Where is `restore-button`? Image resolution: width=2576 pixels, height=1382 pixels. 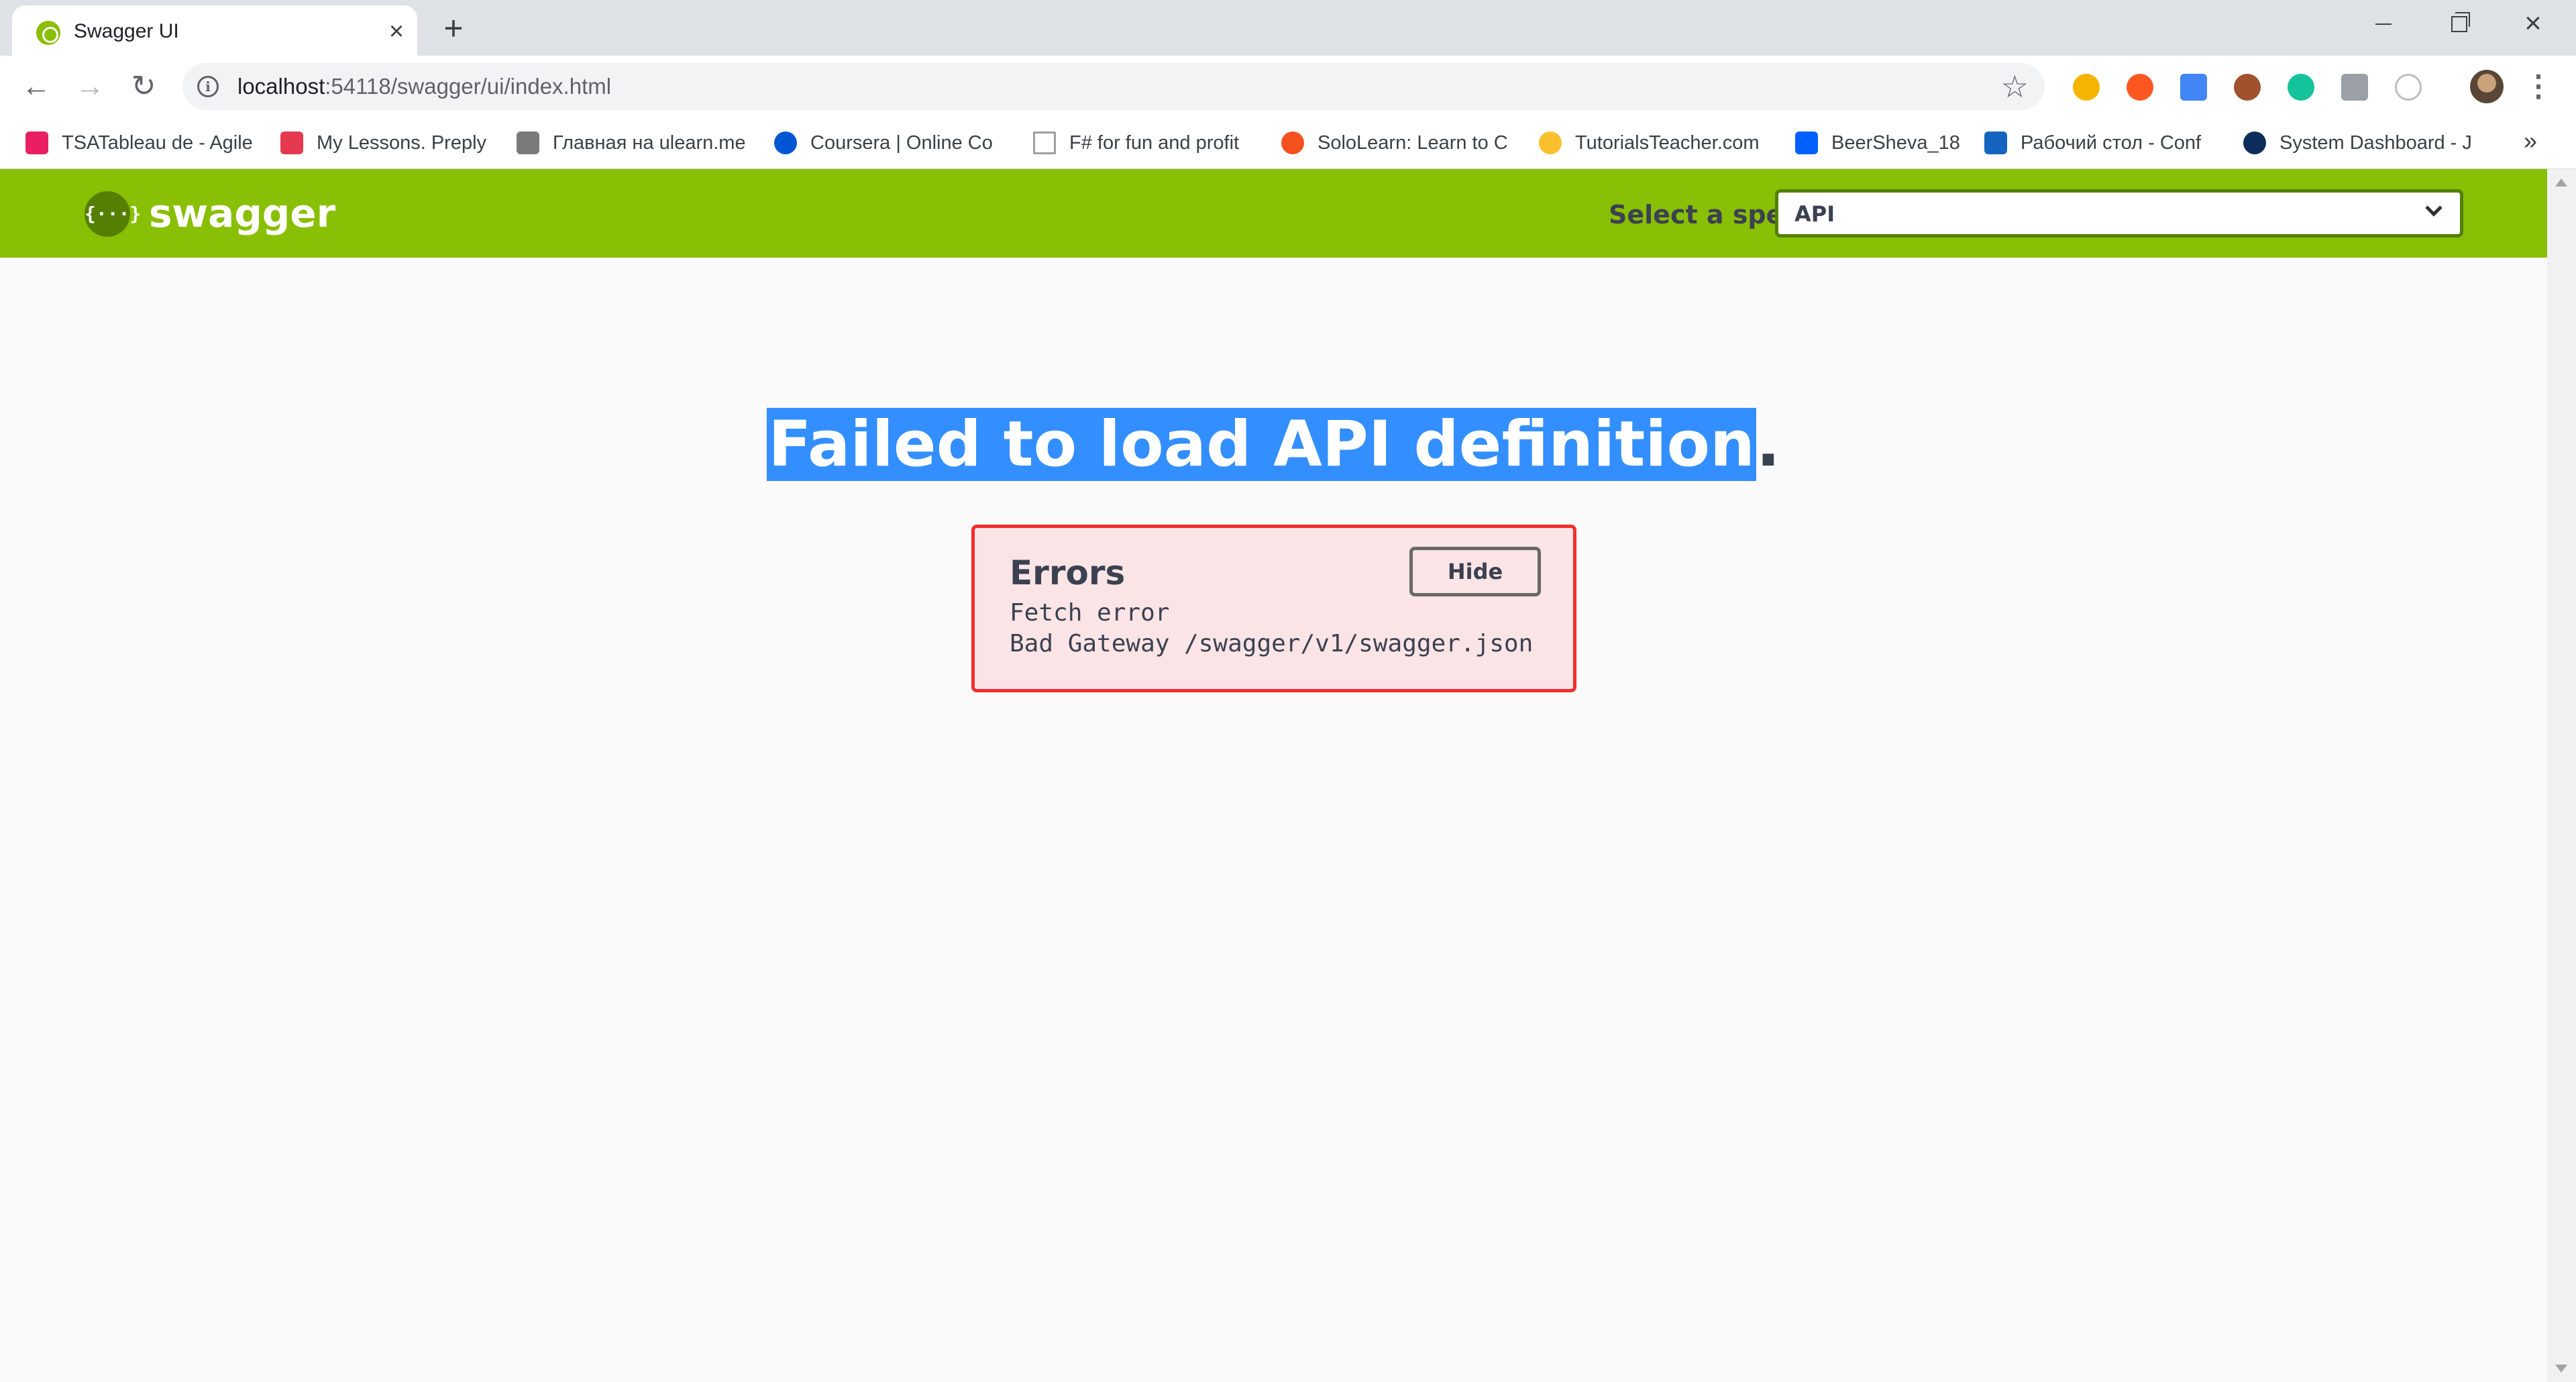 restore-button is located at coordinates (2458, 23).